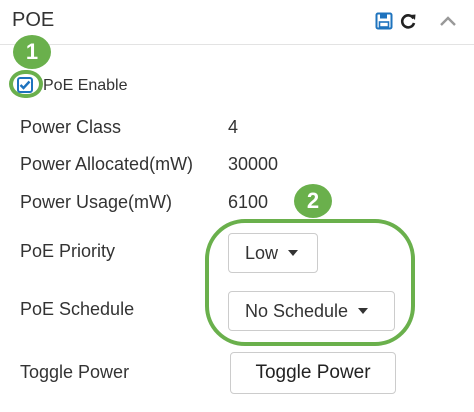 The height and width of the screenshot is (412, 474). I want to click on toggle-power-button: Toggle Power, so click(313, 373).